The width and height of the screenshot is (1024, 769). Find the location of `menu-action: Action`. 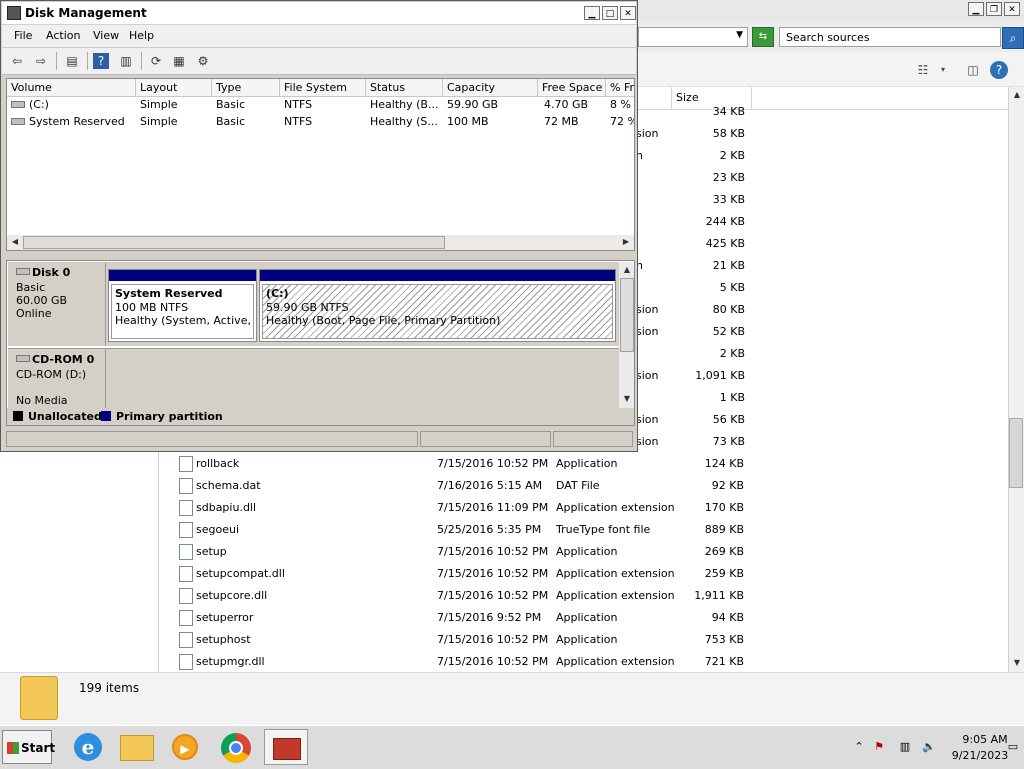

menu-action: Action is located at coordinates (63, 35).